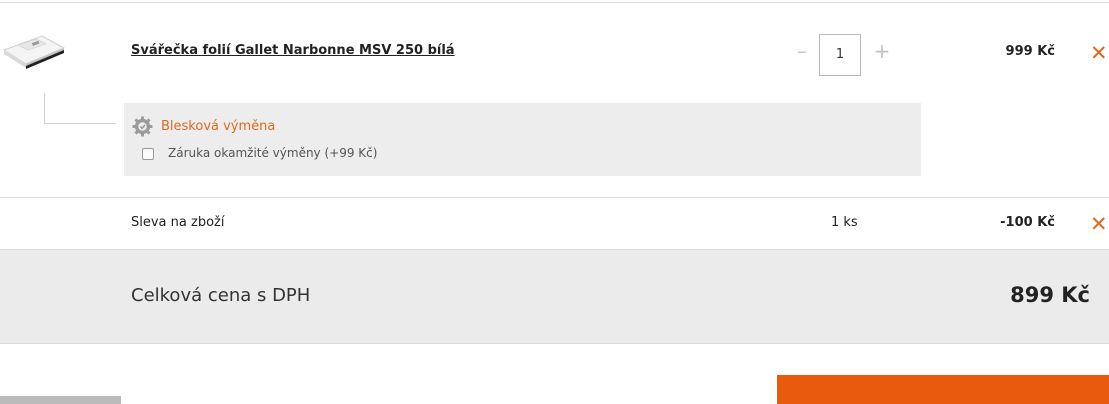 The height and width of the screenshot is (404, 1109). I want to click on gear-badge-icon, so click(142, 126).